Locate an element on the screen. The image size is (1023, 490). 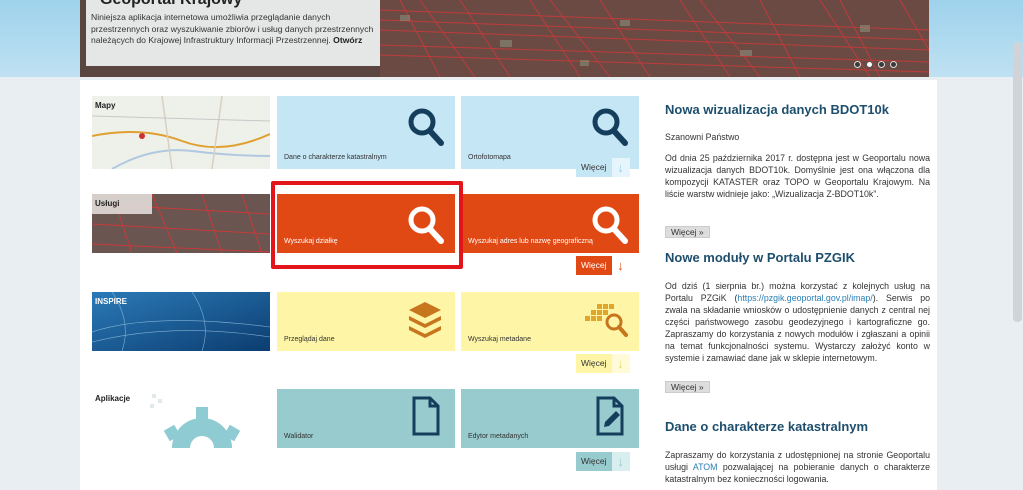
pzgik-link: https://pzgik.geoportal.gov.pl/imap/ is located at coordinates (804, 298).